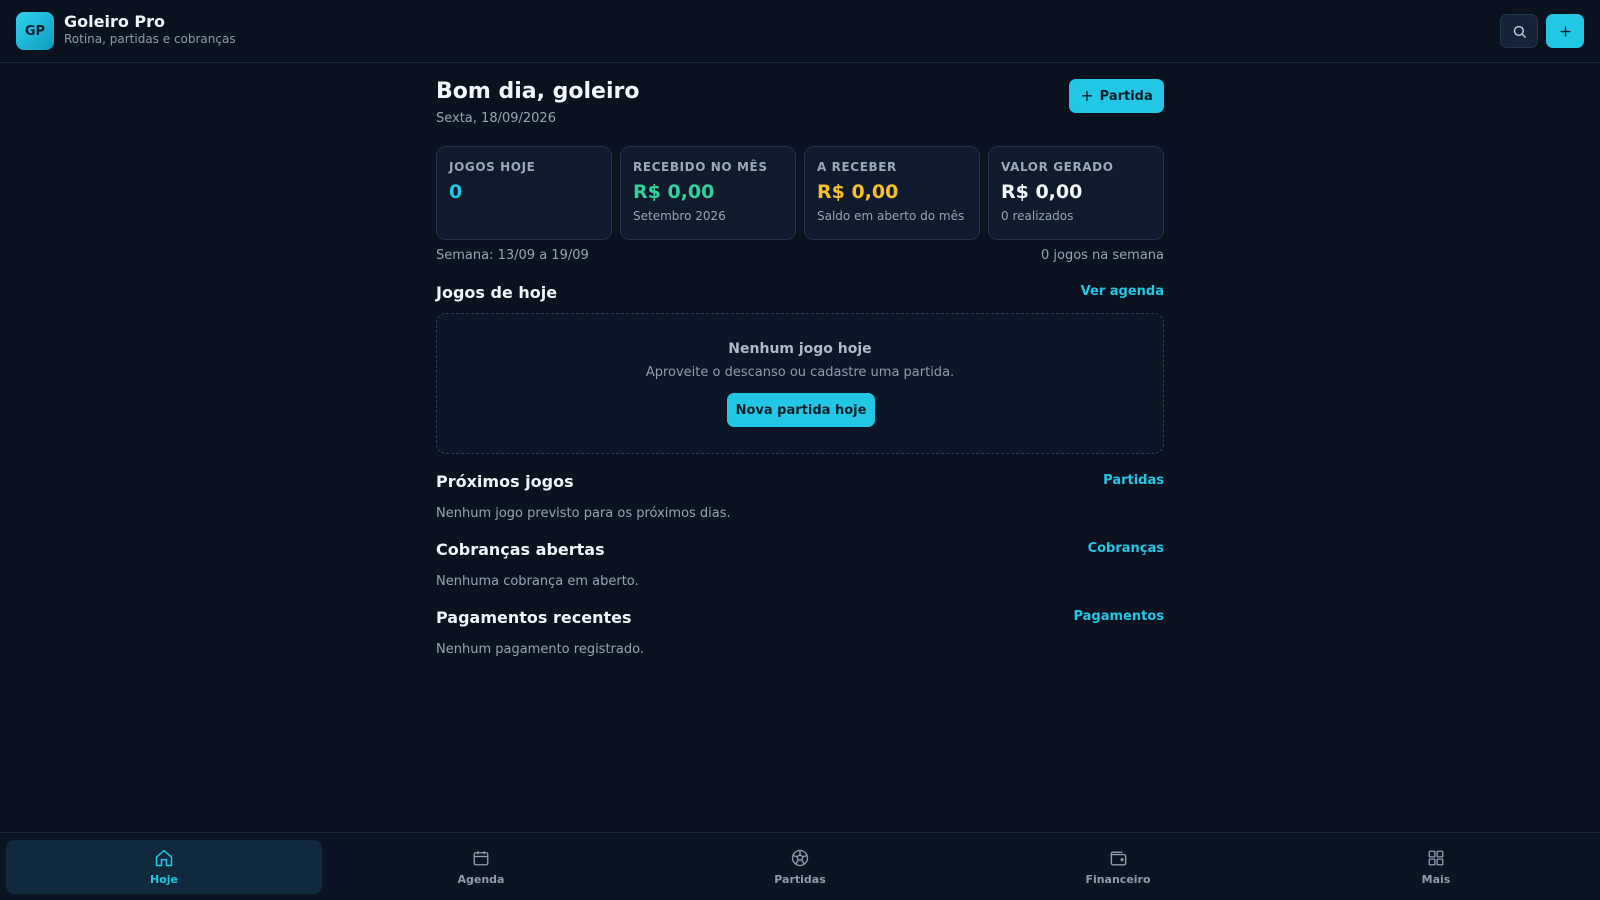 The width and height of the screenshot is (1600, 900). Describe the element at coordinates (534, 617) in the screenshot. I see `section-title-recent-payments: Pagamentos recentes` at that location.